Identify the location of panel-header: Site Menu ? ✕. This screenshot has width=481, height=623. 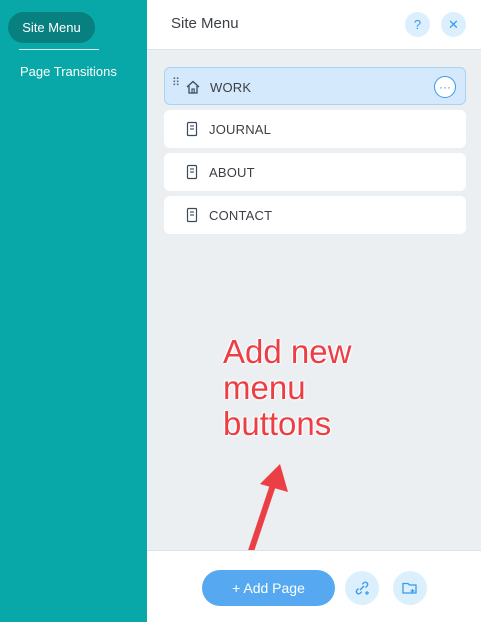
(314, 25).